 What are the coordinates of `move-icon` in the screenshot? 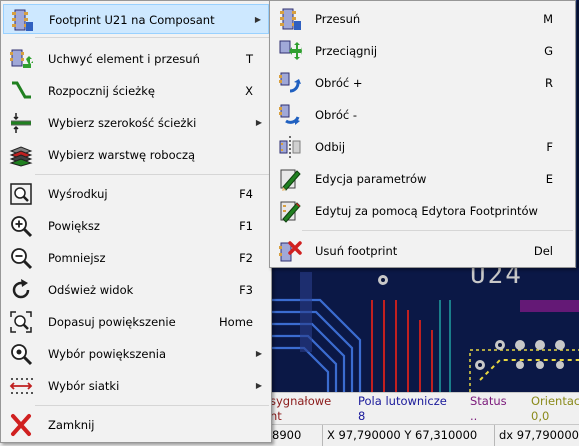 It's located at (290, 19).